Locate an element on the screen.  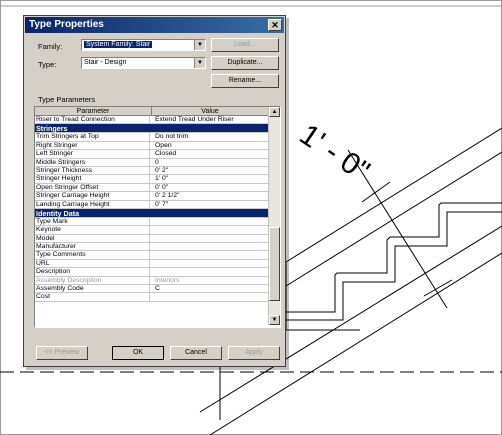
parameter-cell: Manufacturer is located at coordinates (93, 247).